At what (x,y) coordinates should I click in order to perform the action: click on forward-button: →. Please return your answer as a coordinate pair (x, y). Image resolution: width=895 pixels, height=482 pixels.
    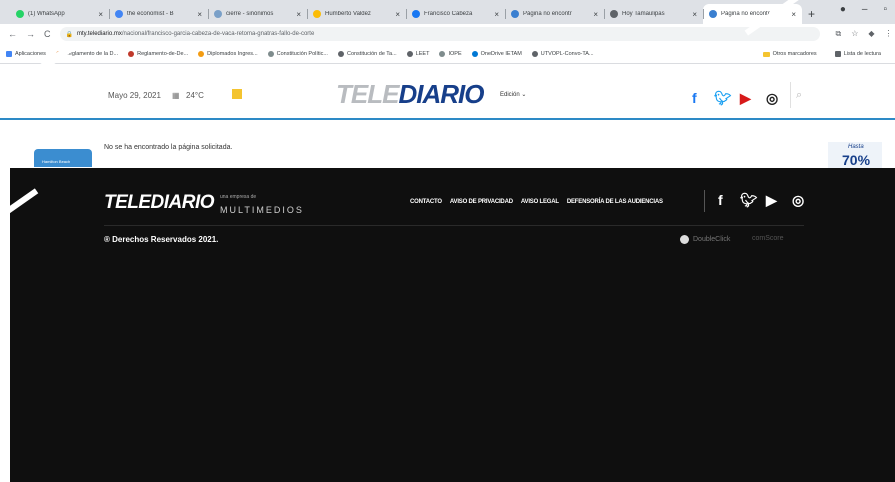
    Looking at the image, I should click on (30, 34).